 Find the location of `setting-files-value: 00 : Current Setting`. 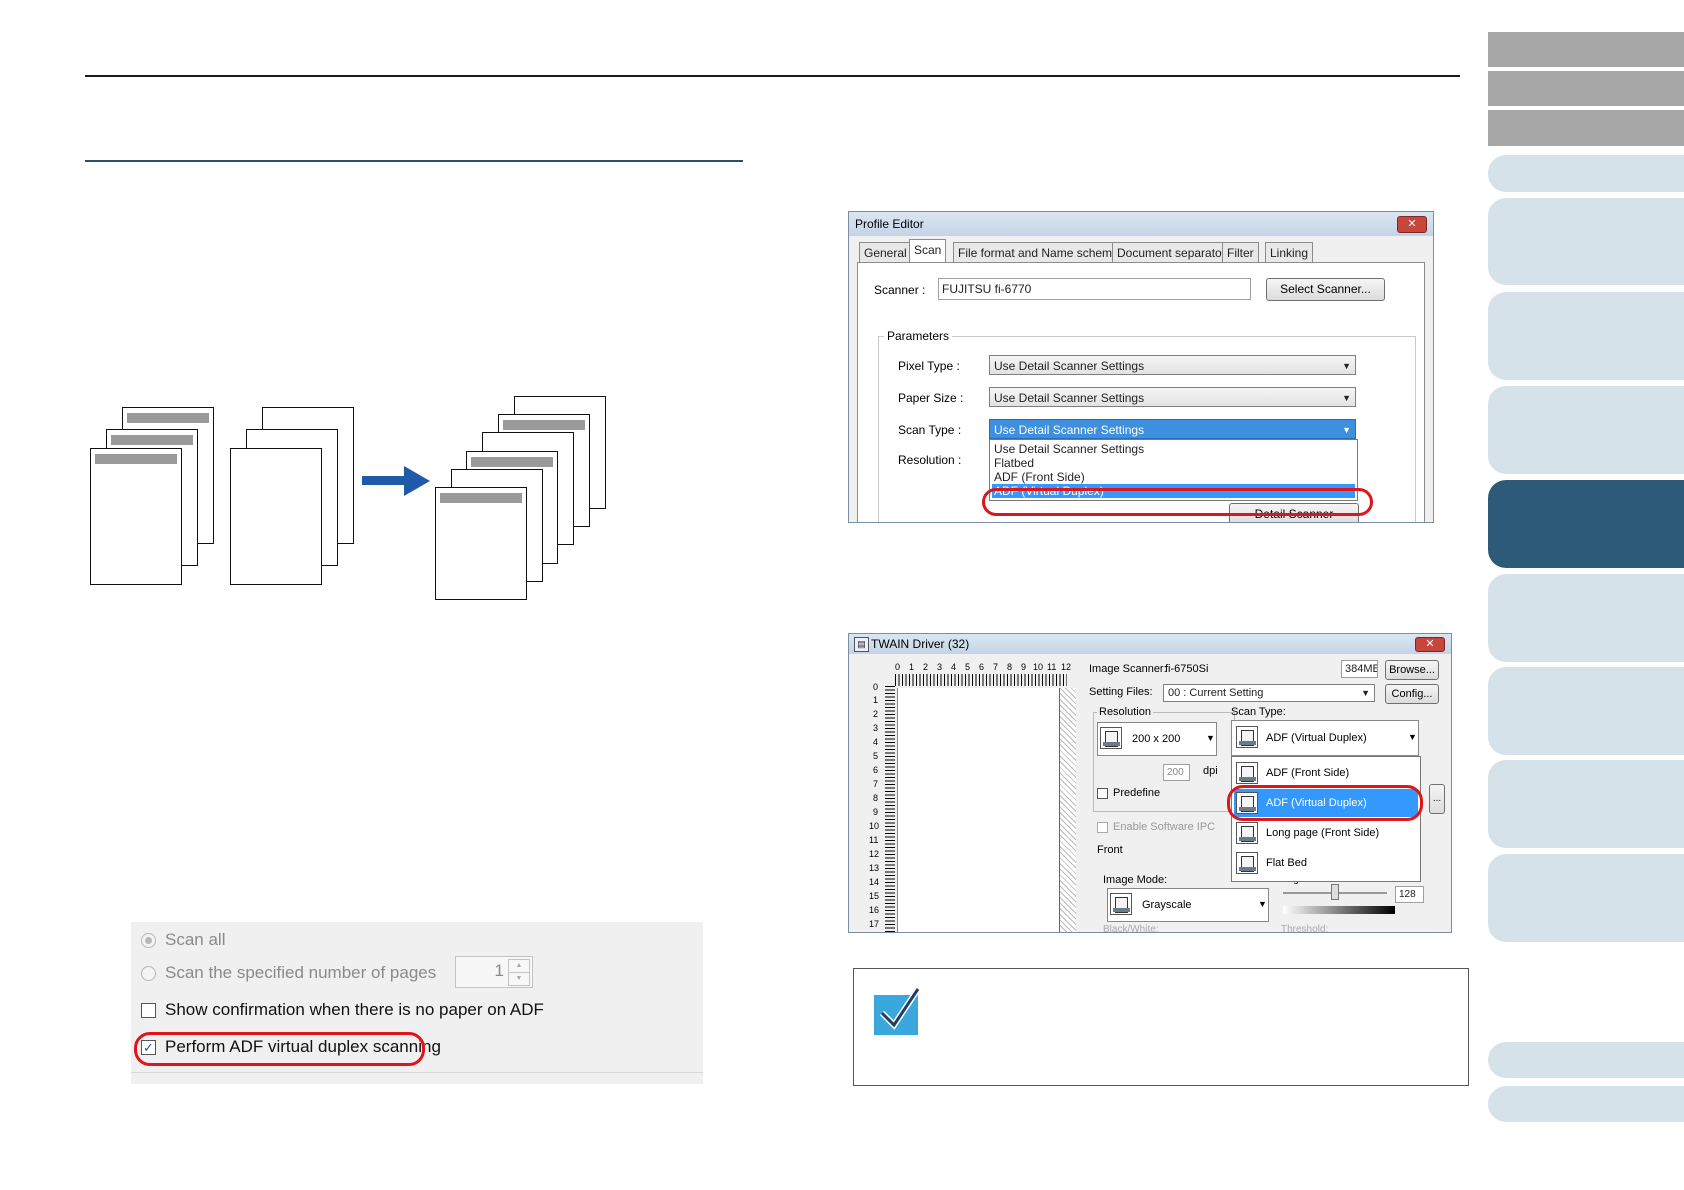

setting-files-value: 00 : Current Setting is located at coordinates (1216, 693).